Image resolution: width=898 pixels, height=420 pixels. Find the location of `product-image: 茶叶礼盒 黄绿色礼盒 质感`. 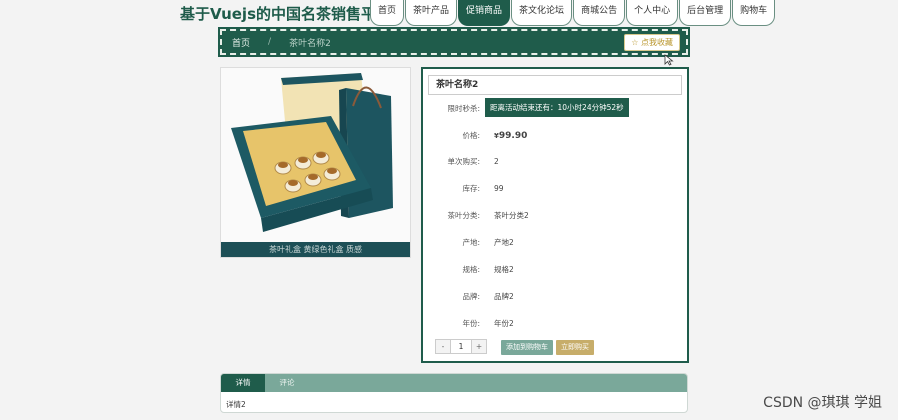

product-image: 茶叶礼盒 黄绿色礼盒 质感 is located at coordinates (315, 162).